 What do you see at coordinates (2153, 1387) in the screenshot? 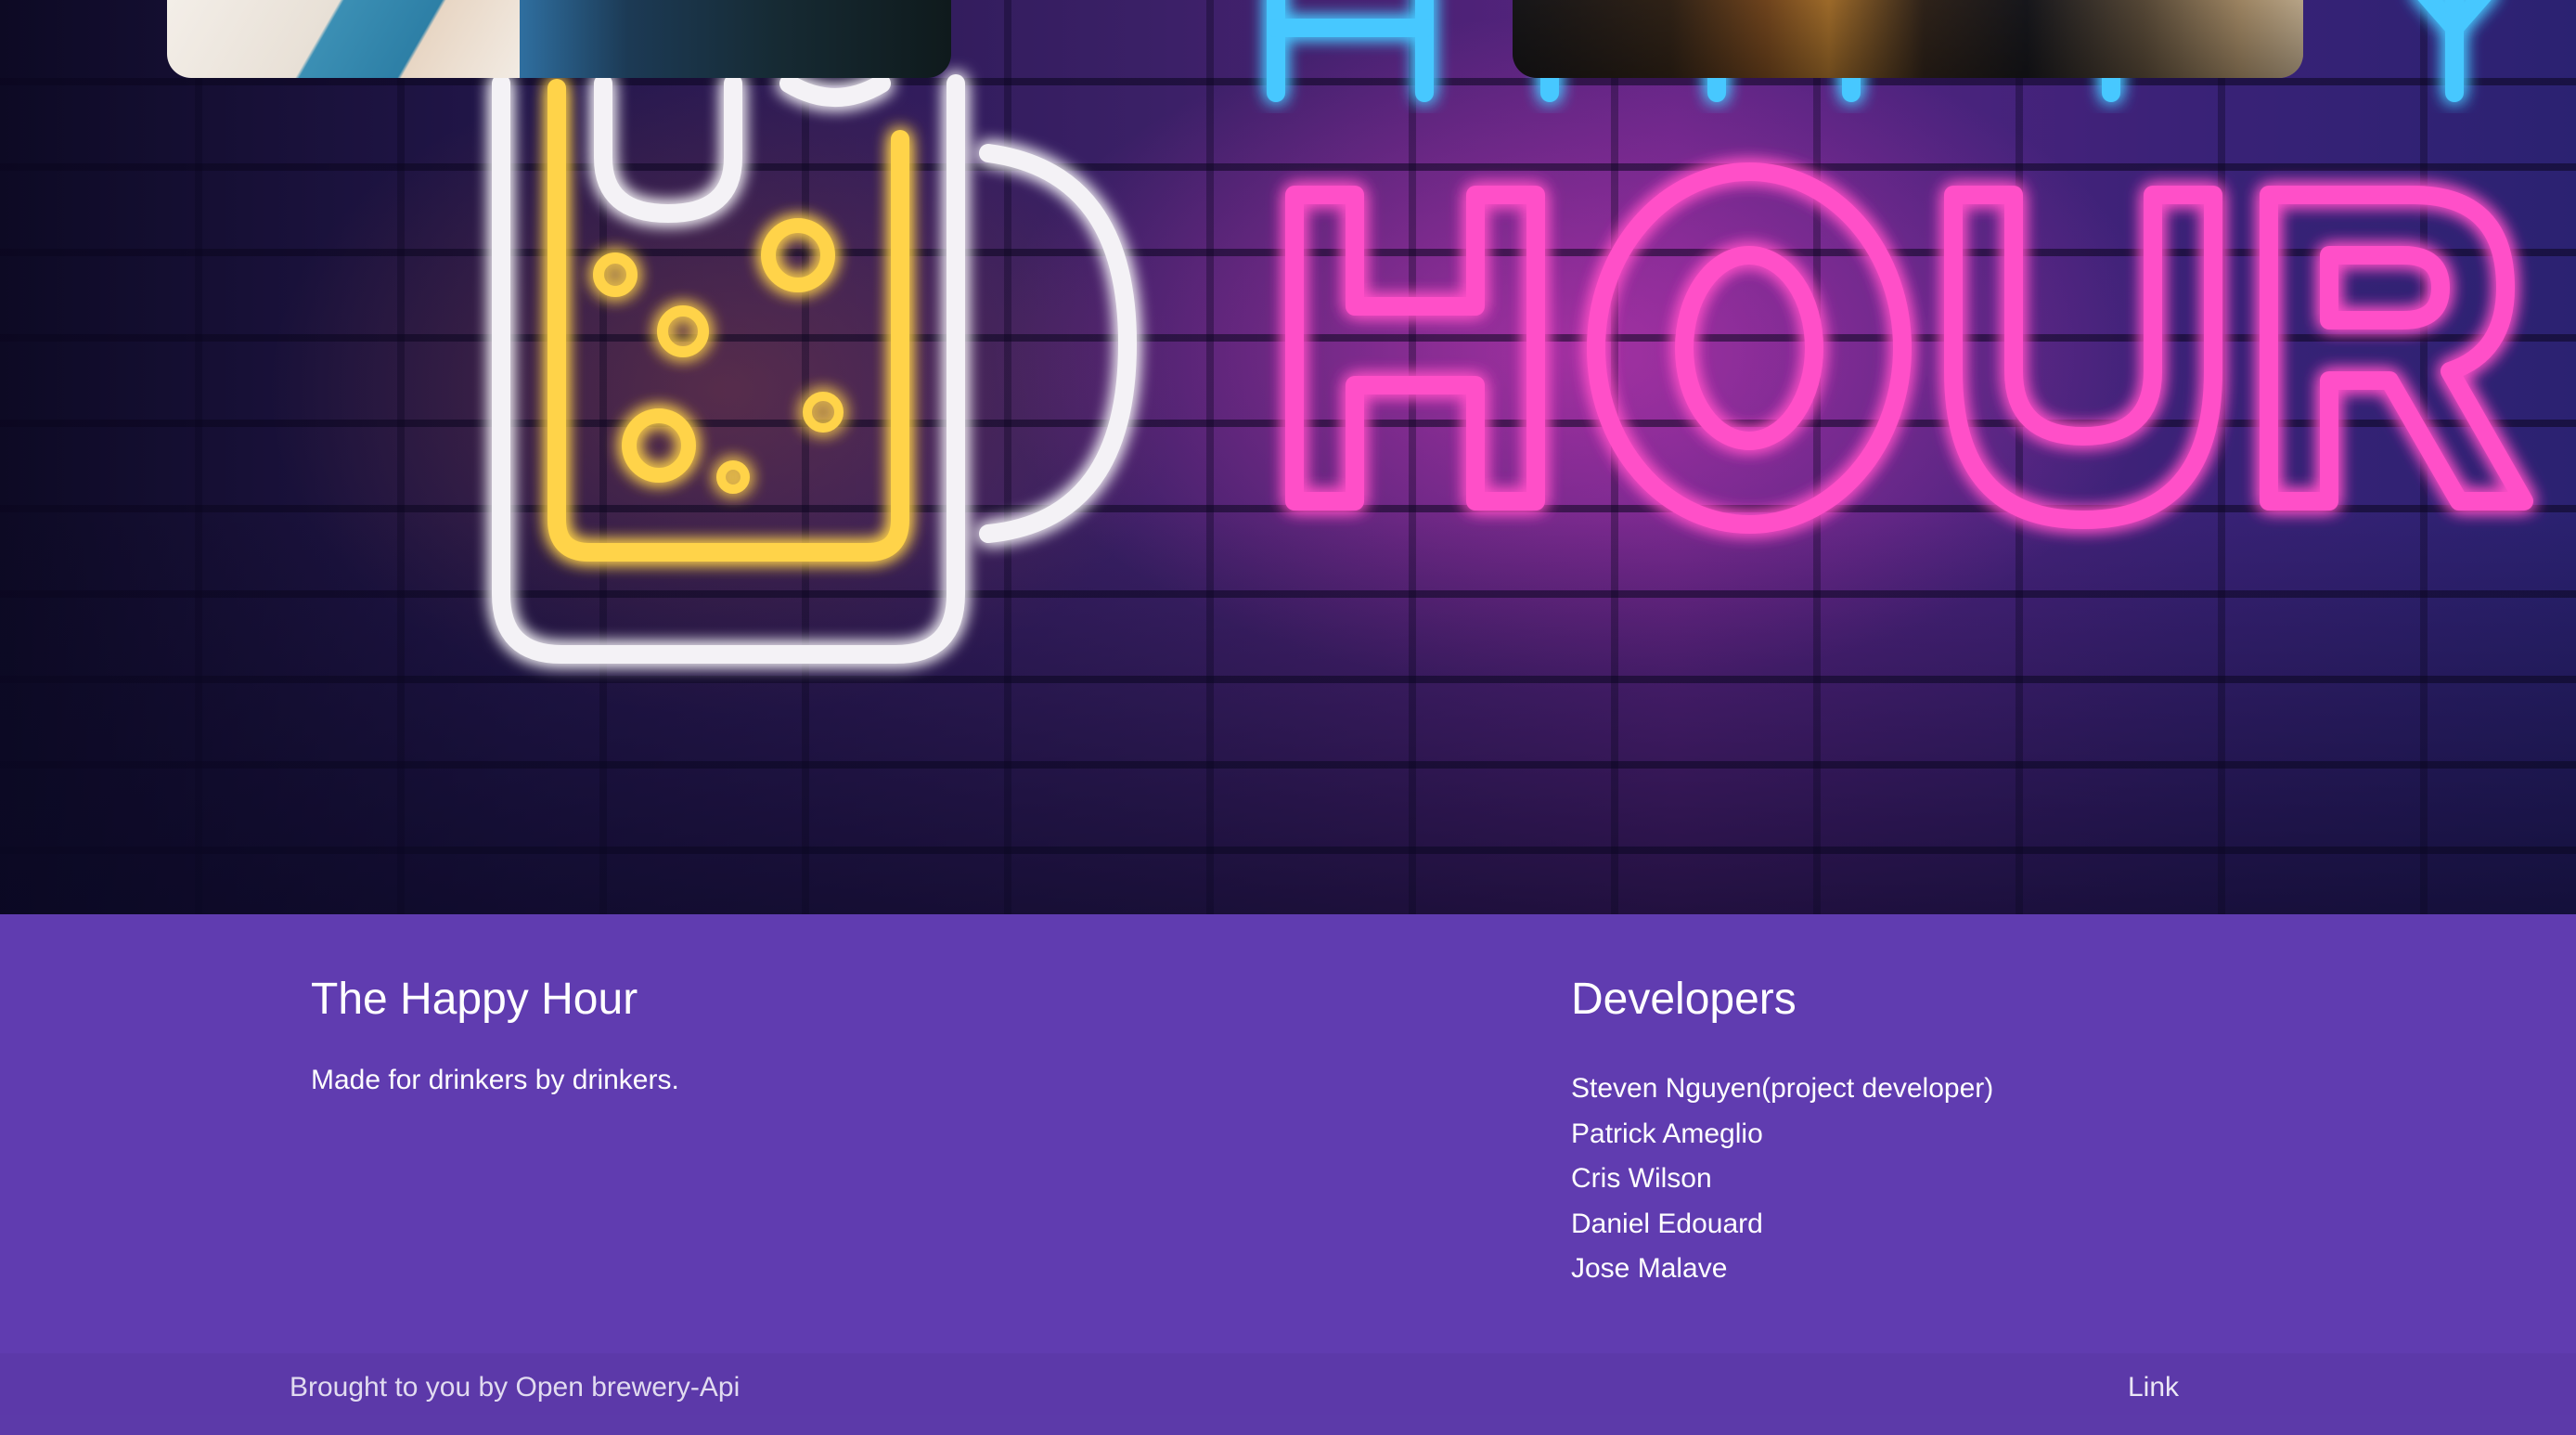
I see `footer-link: Link` at bounding box center [2153, 1387].